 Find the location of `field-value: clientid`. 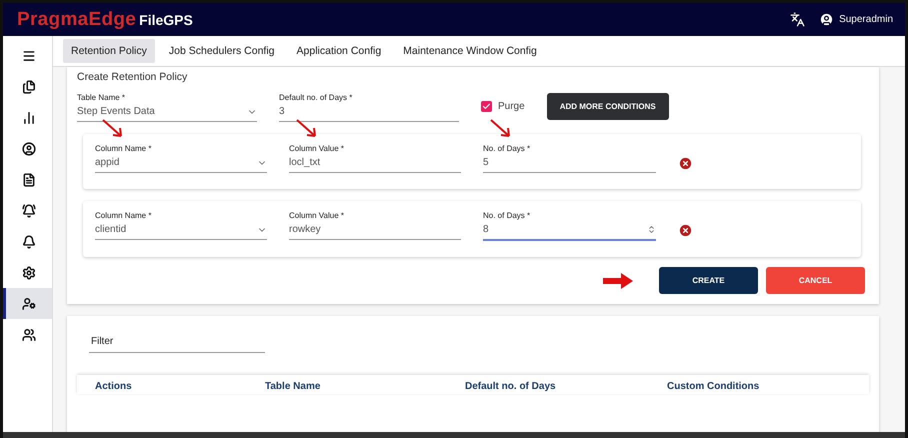

field-value: clientid is located at coordinates (110, 229).